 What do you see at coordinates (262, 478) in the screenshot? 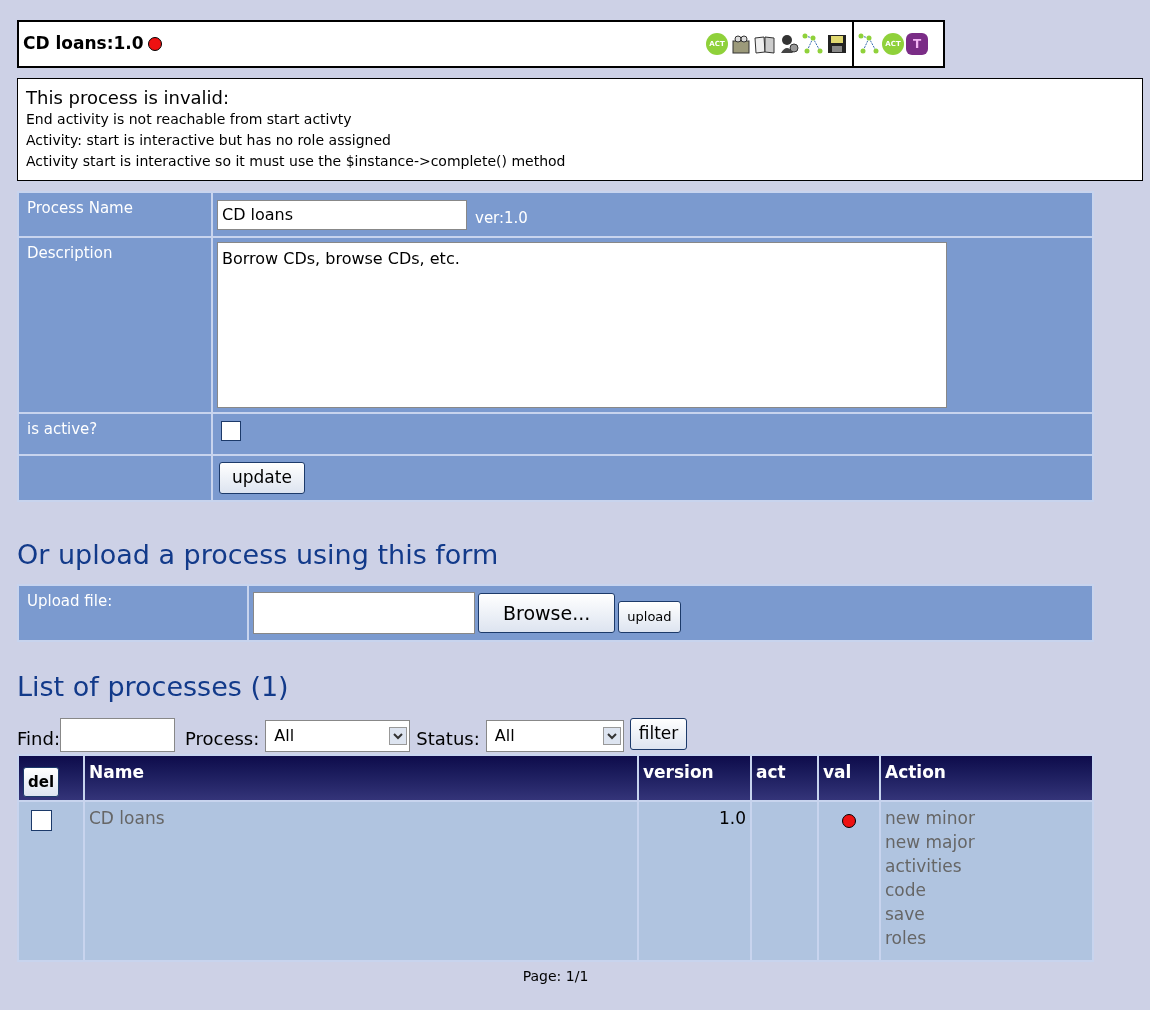
I see `update-button: update` at bounding box center [262, 478].